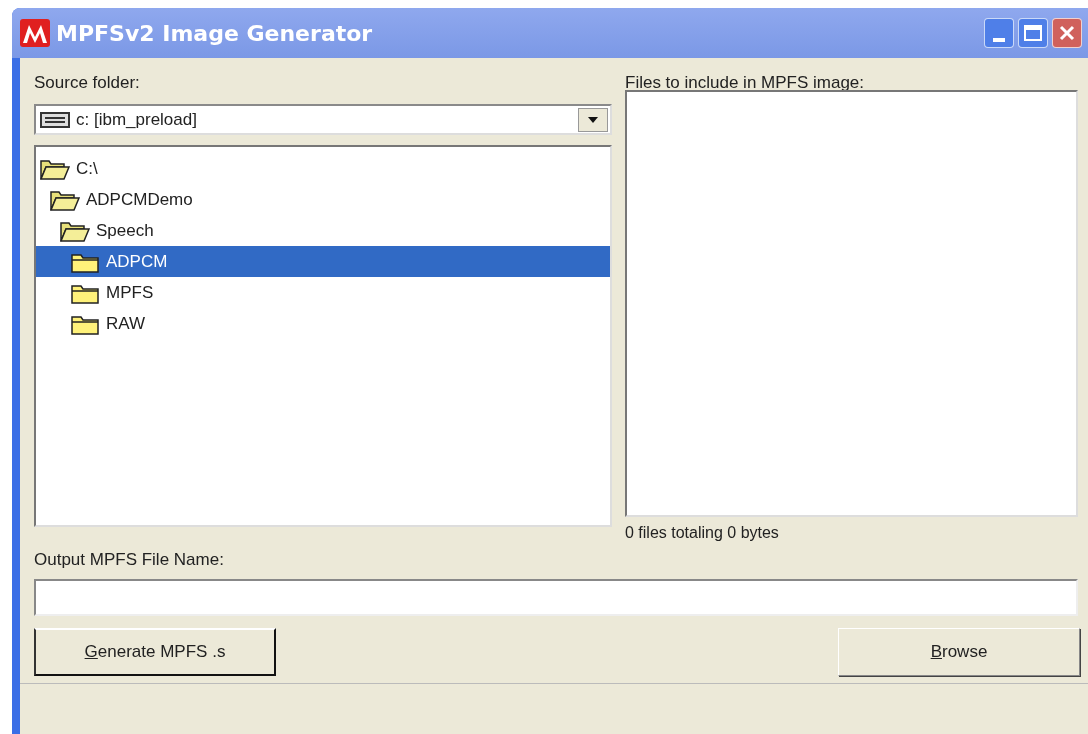  I want to click on files-summary: 0 files totaling 0 bytes, so click(702, 533).